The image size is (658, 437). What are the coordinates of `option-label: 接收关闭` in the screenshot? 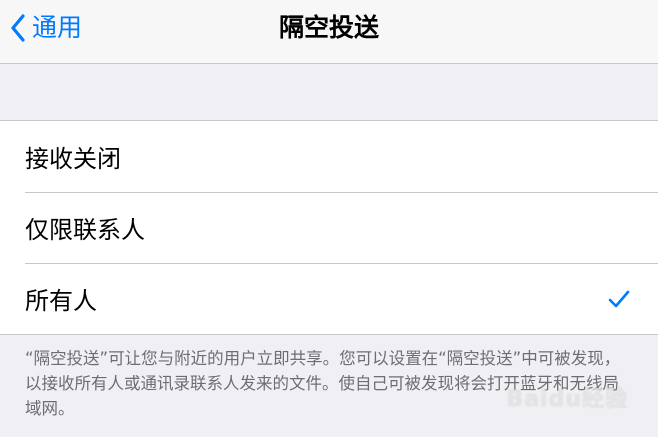 It's located at (73, 159).